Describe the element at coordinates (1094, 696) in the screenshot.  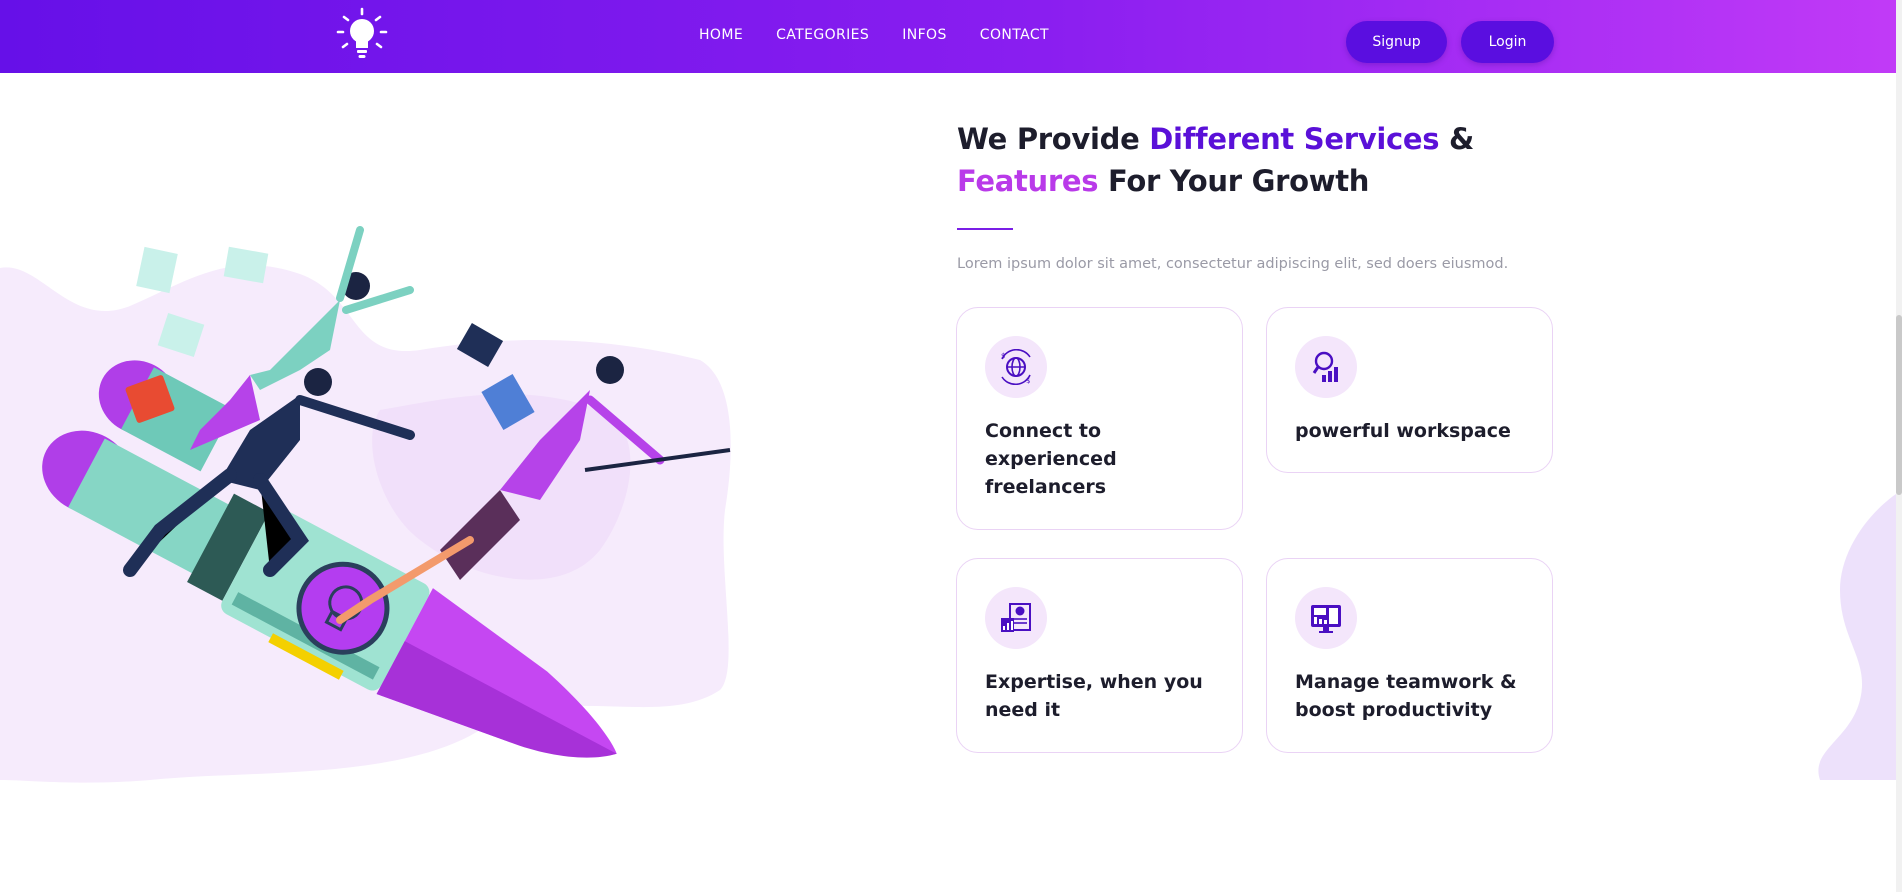
I see `feature-card-title: Expertise, when you need it` at that location.